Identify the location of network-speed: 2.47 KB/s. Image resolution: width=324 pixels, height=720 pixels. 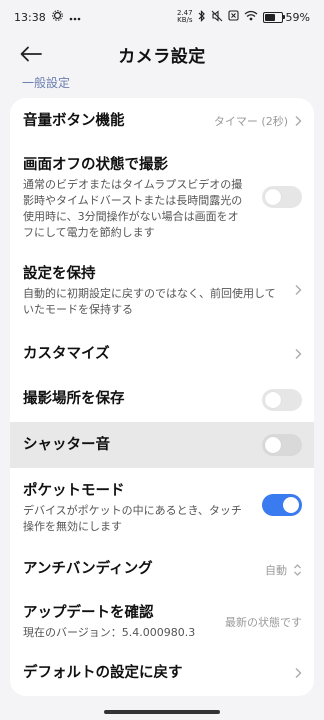
(184, 16).